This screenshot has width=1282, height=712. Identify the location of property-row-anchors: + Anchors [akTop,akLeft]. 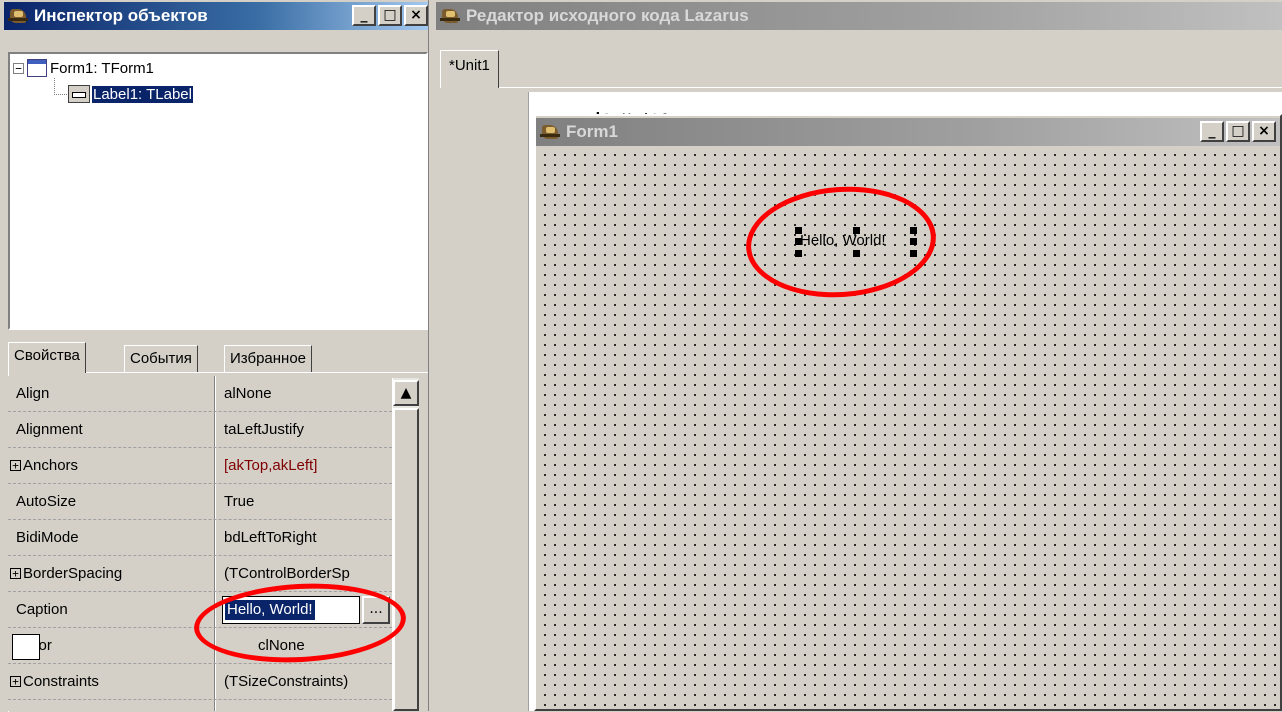
(200, 466).